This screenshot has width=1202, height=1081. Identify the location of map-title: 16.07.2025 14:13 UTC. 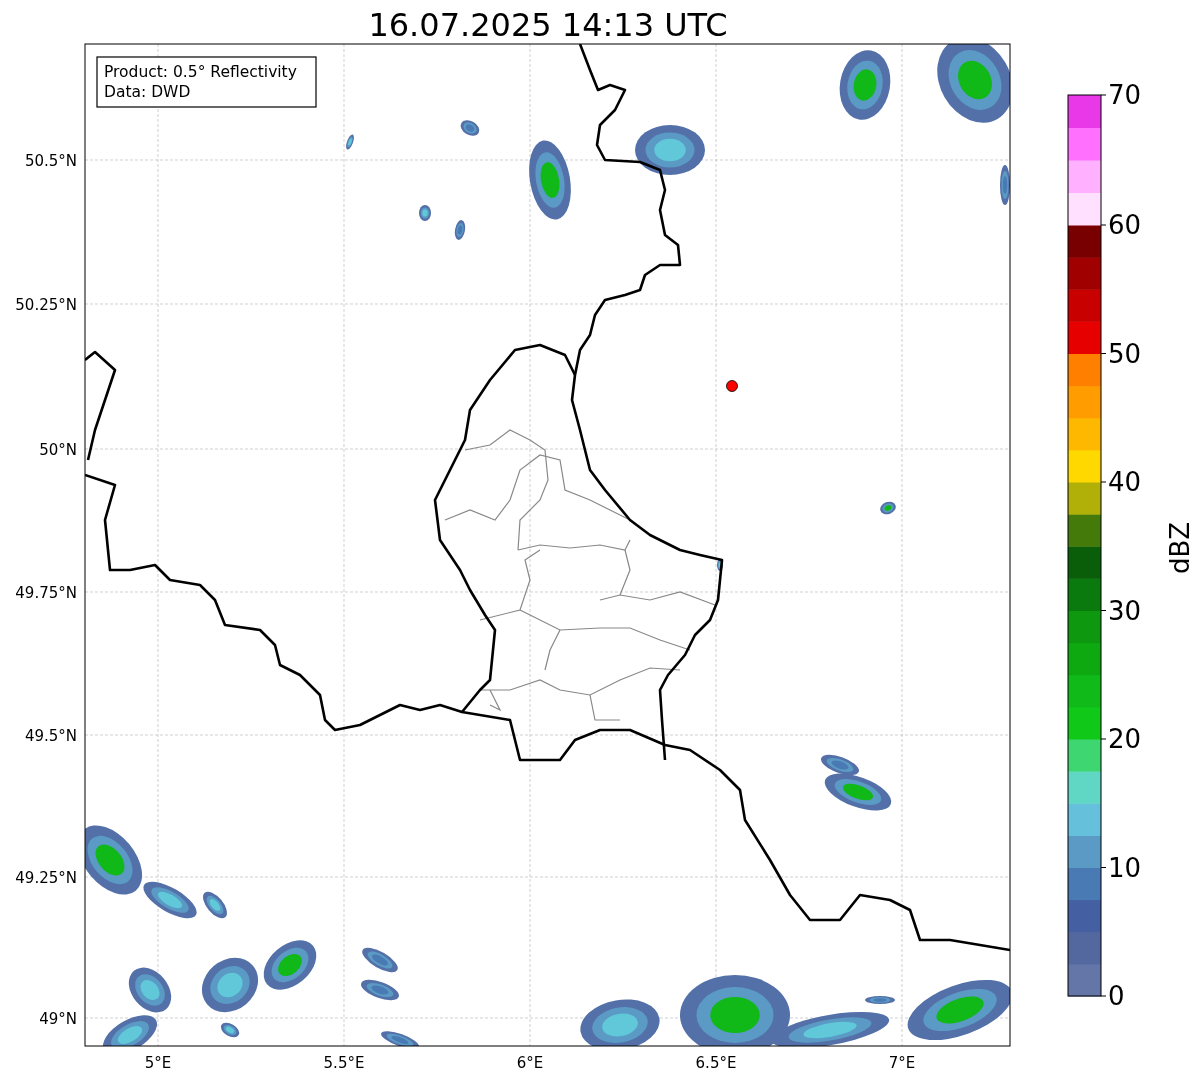
(548, 25).